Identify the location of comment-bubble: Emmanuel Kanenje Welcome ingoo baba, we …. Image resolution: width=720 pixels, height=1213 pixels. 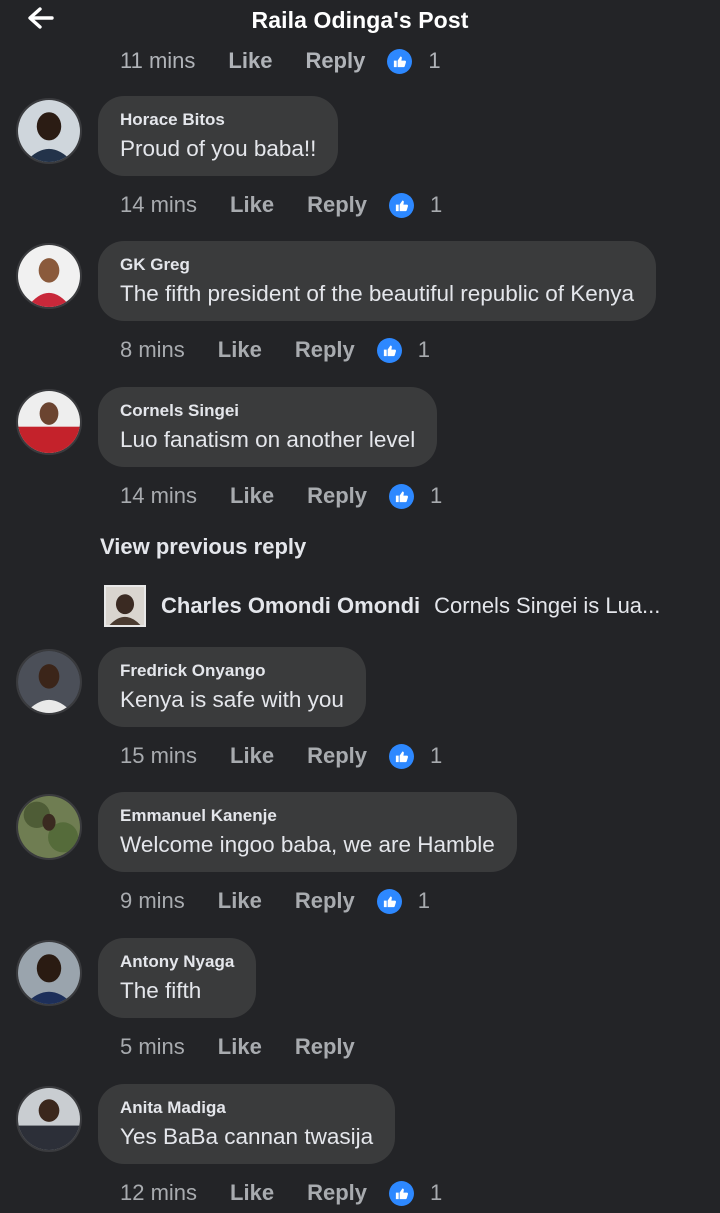
(307, 832).